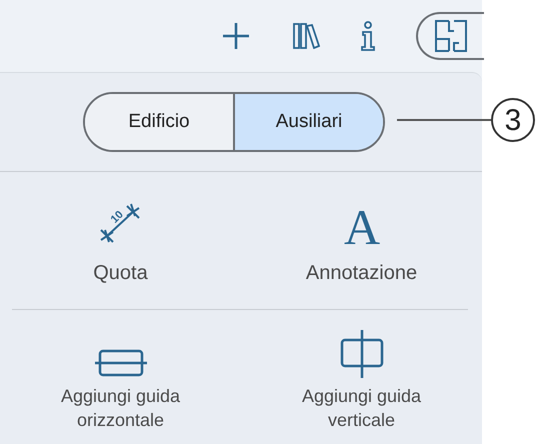  I want to click on tool-button: 10 Quota, so click(120, 240).